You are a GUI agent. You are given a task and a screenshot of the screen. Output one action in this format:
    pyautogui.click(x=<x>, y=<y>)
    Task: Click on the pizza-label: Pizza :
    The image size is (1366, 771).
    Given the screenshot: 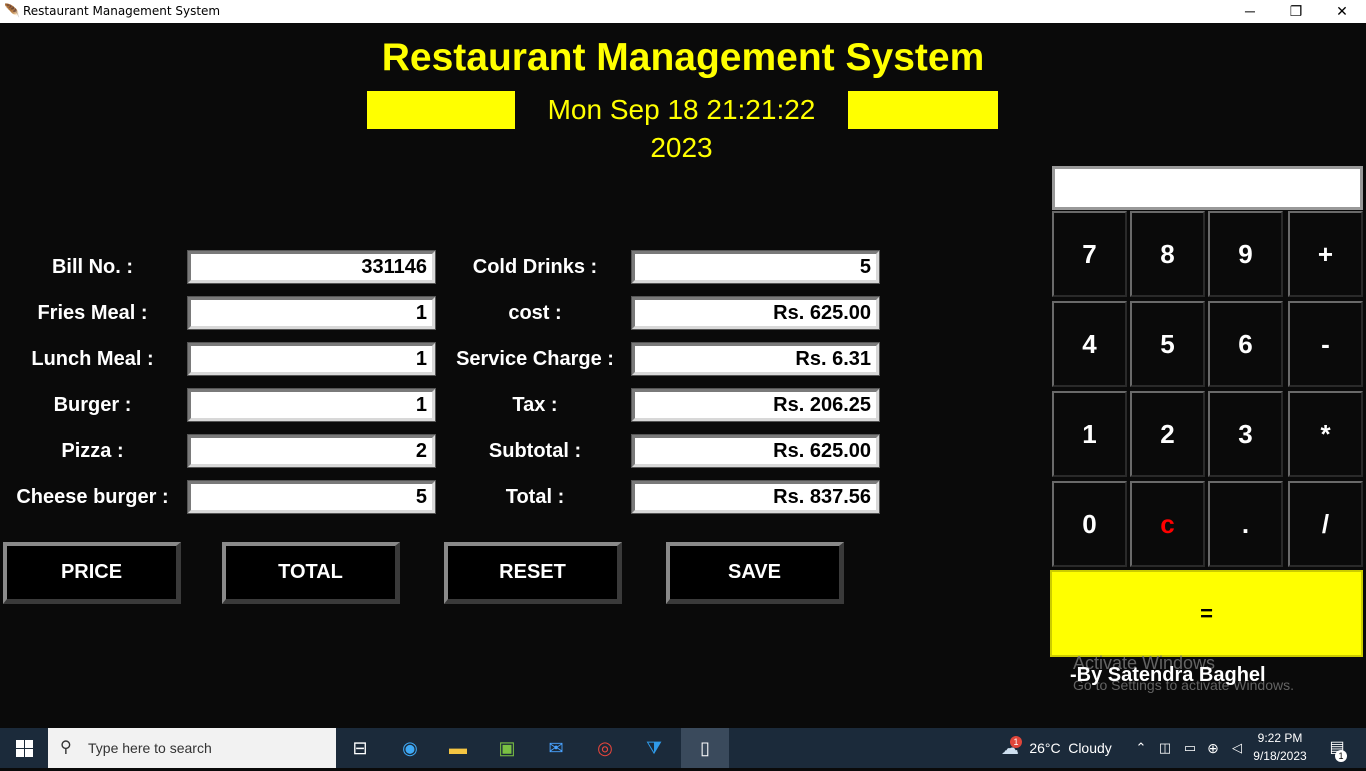 What is the action you would take?
    pyautogui.click(x=92, y=451)
    